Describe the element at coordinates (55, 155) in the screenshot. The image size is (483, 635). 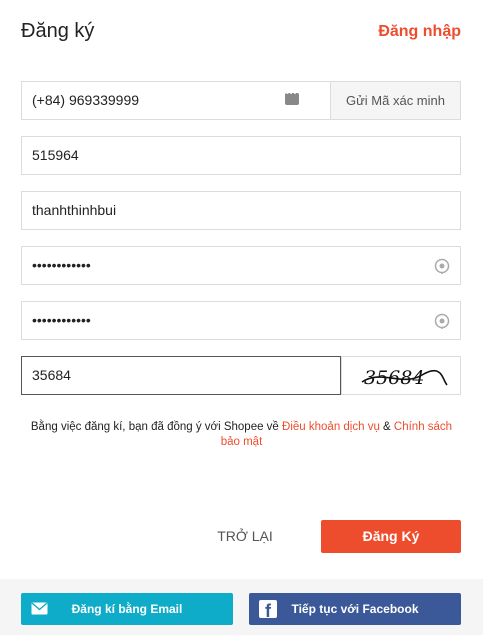
I see `otp-value: 515964` at that location.